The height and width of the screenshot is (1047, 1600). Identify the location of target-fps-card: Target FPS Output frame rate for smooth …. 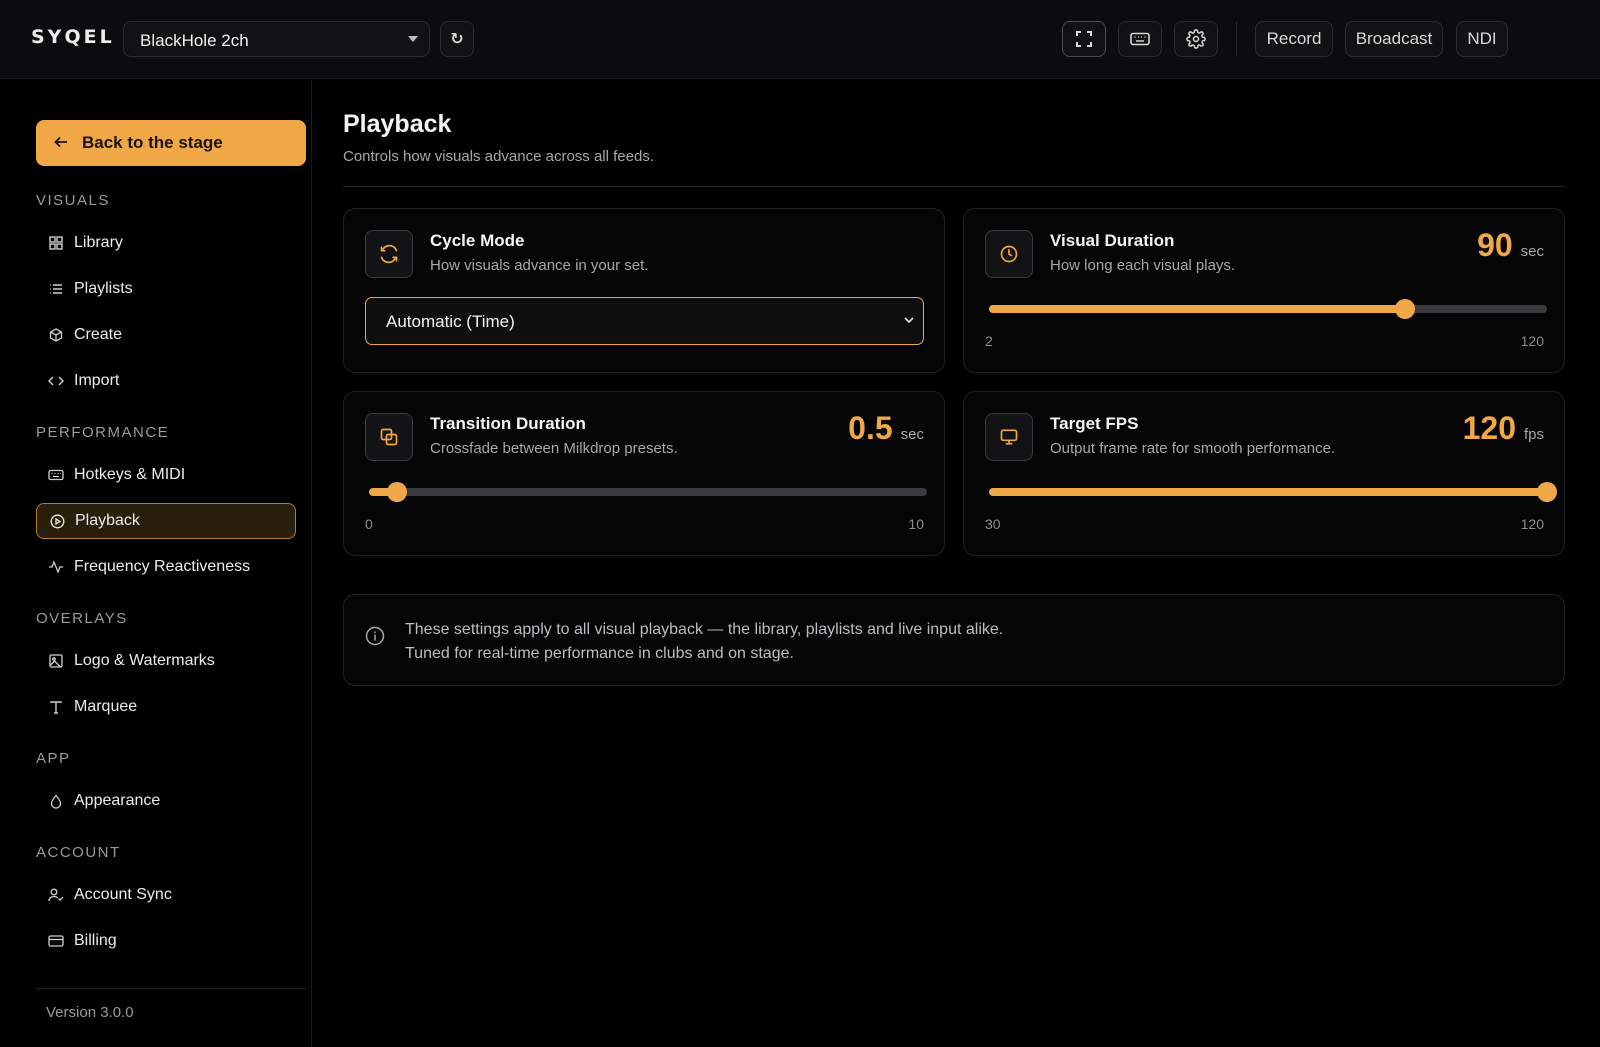
(1264, 473).